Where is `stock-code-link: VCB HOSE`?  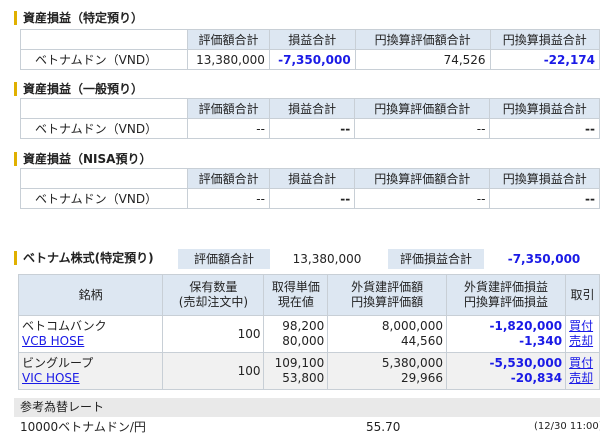 stock-code-link: VCB HOSE is located at coordinates (53, 341).